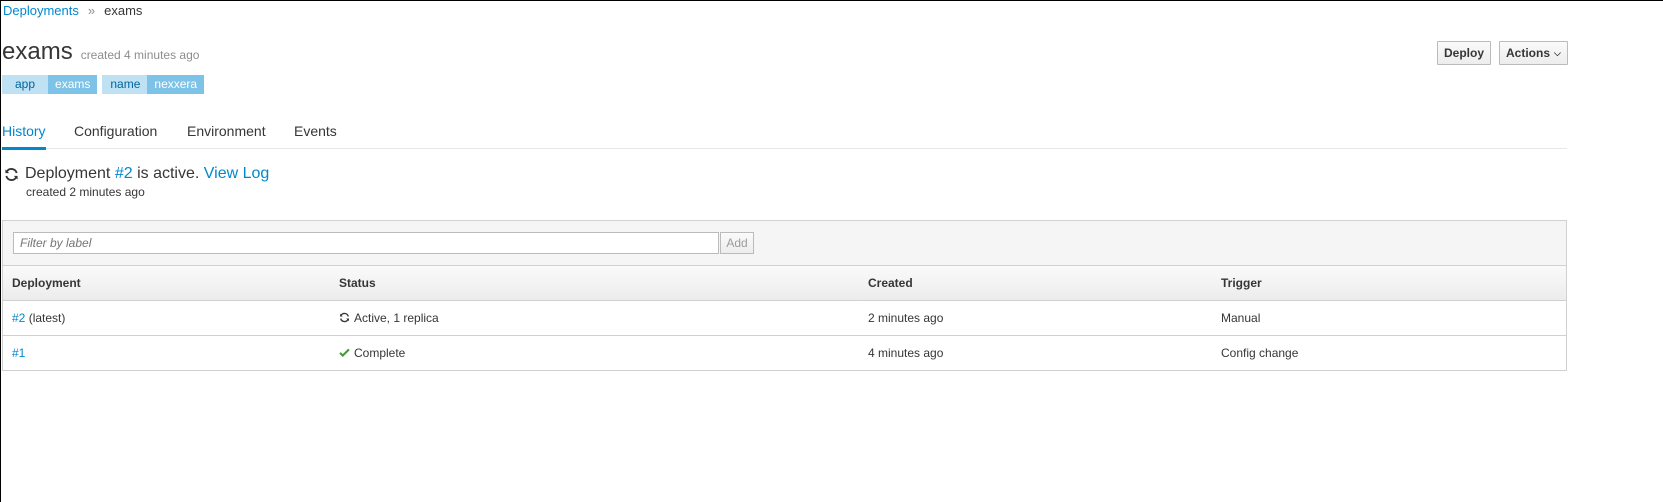 This screenshot has height=502, width=1663. Describe the element at coordinates (24, 136) in the screenshot. I see `tab-history: History` at that location.